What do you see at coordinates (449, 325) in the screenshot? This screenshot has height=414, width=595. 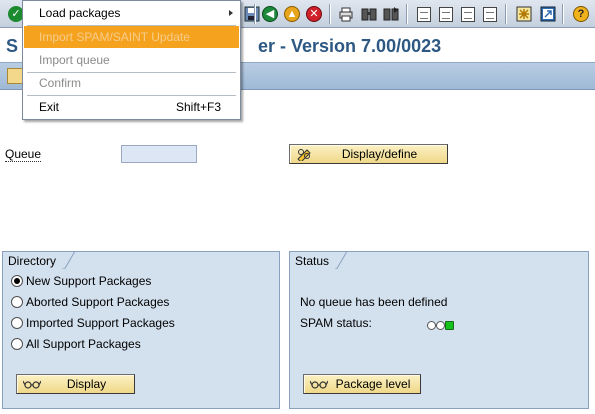 I see `status-light-green` at bounding box center [449, 325].